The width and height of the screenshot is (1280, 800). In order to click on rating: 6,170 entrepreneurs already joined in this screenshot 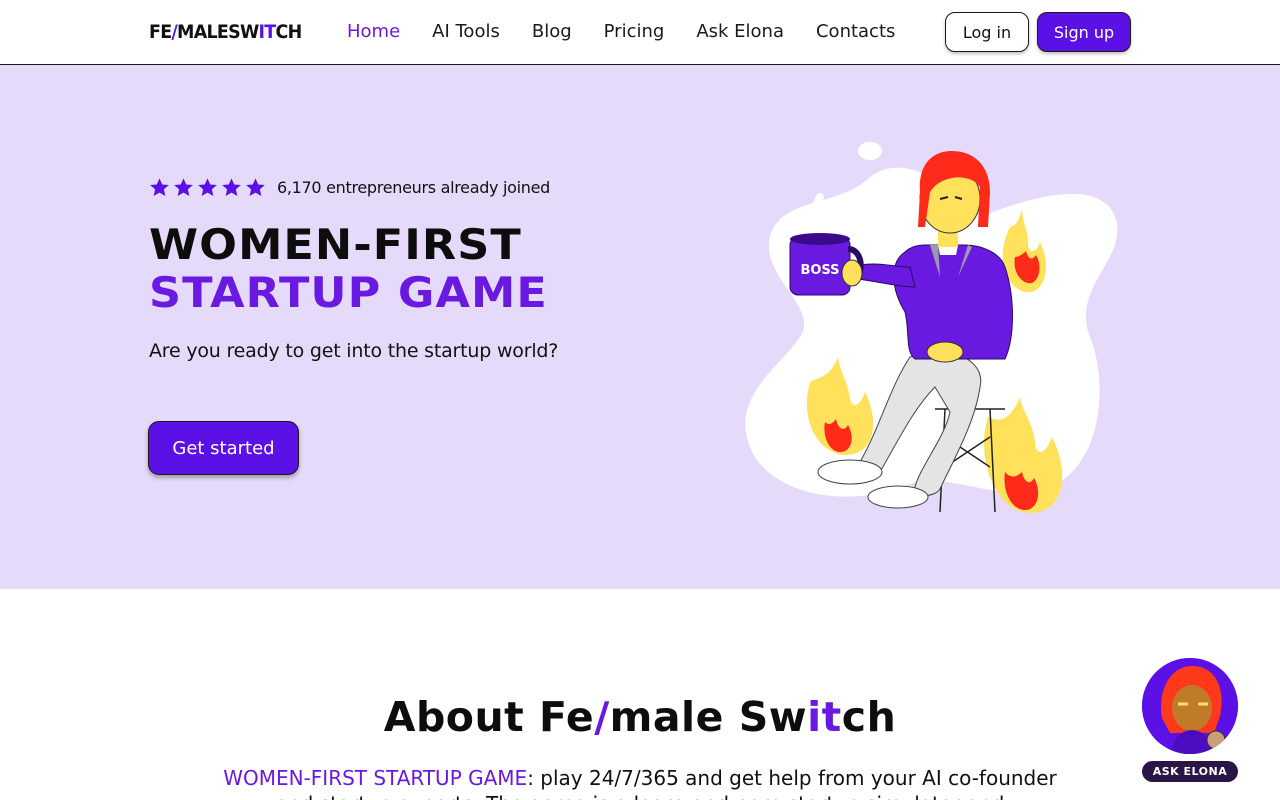, I will do `click(349, 187)`.